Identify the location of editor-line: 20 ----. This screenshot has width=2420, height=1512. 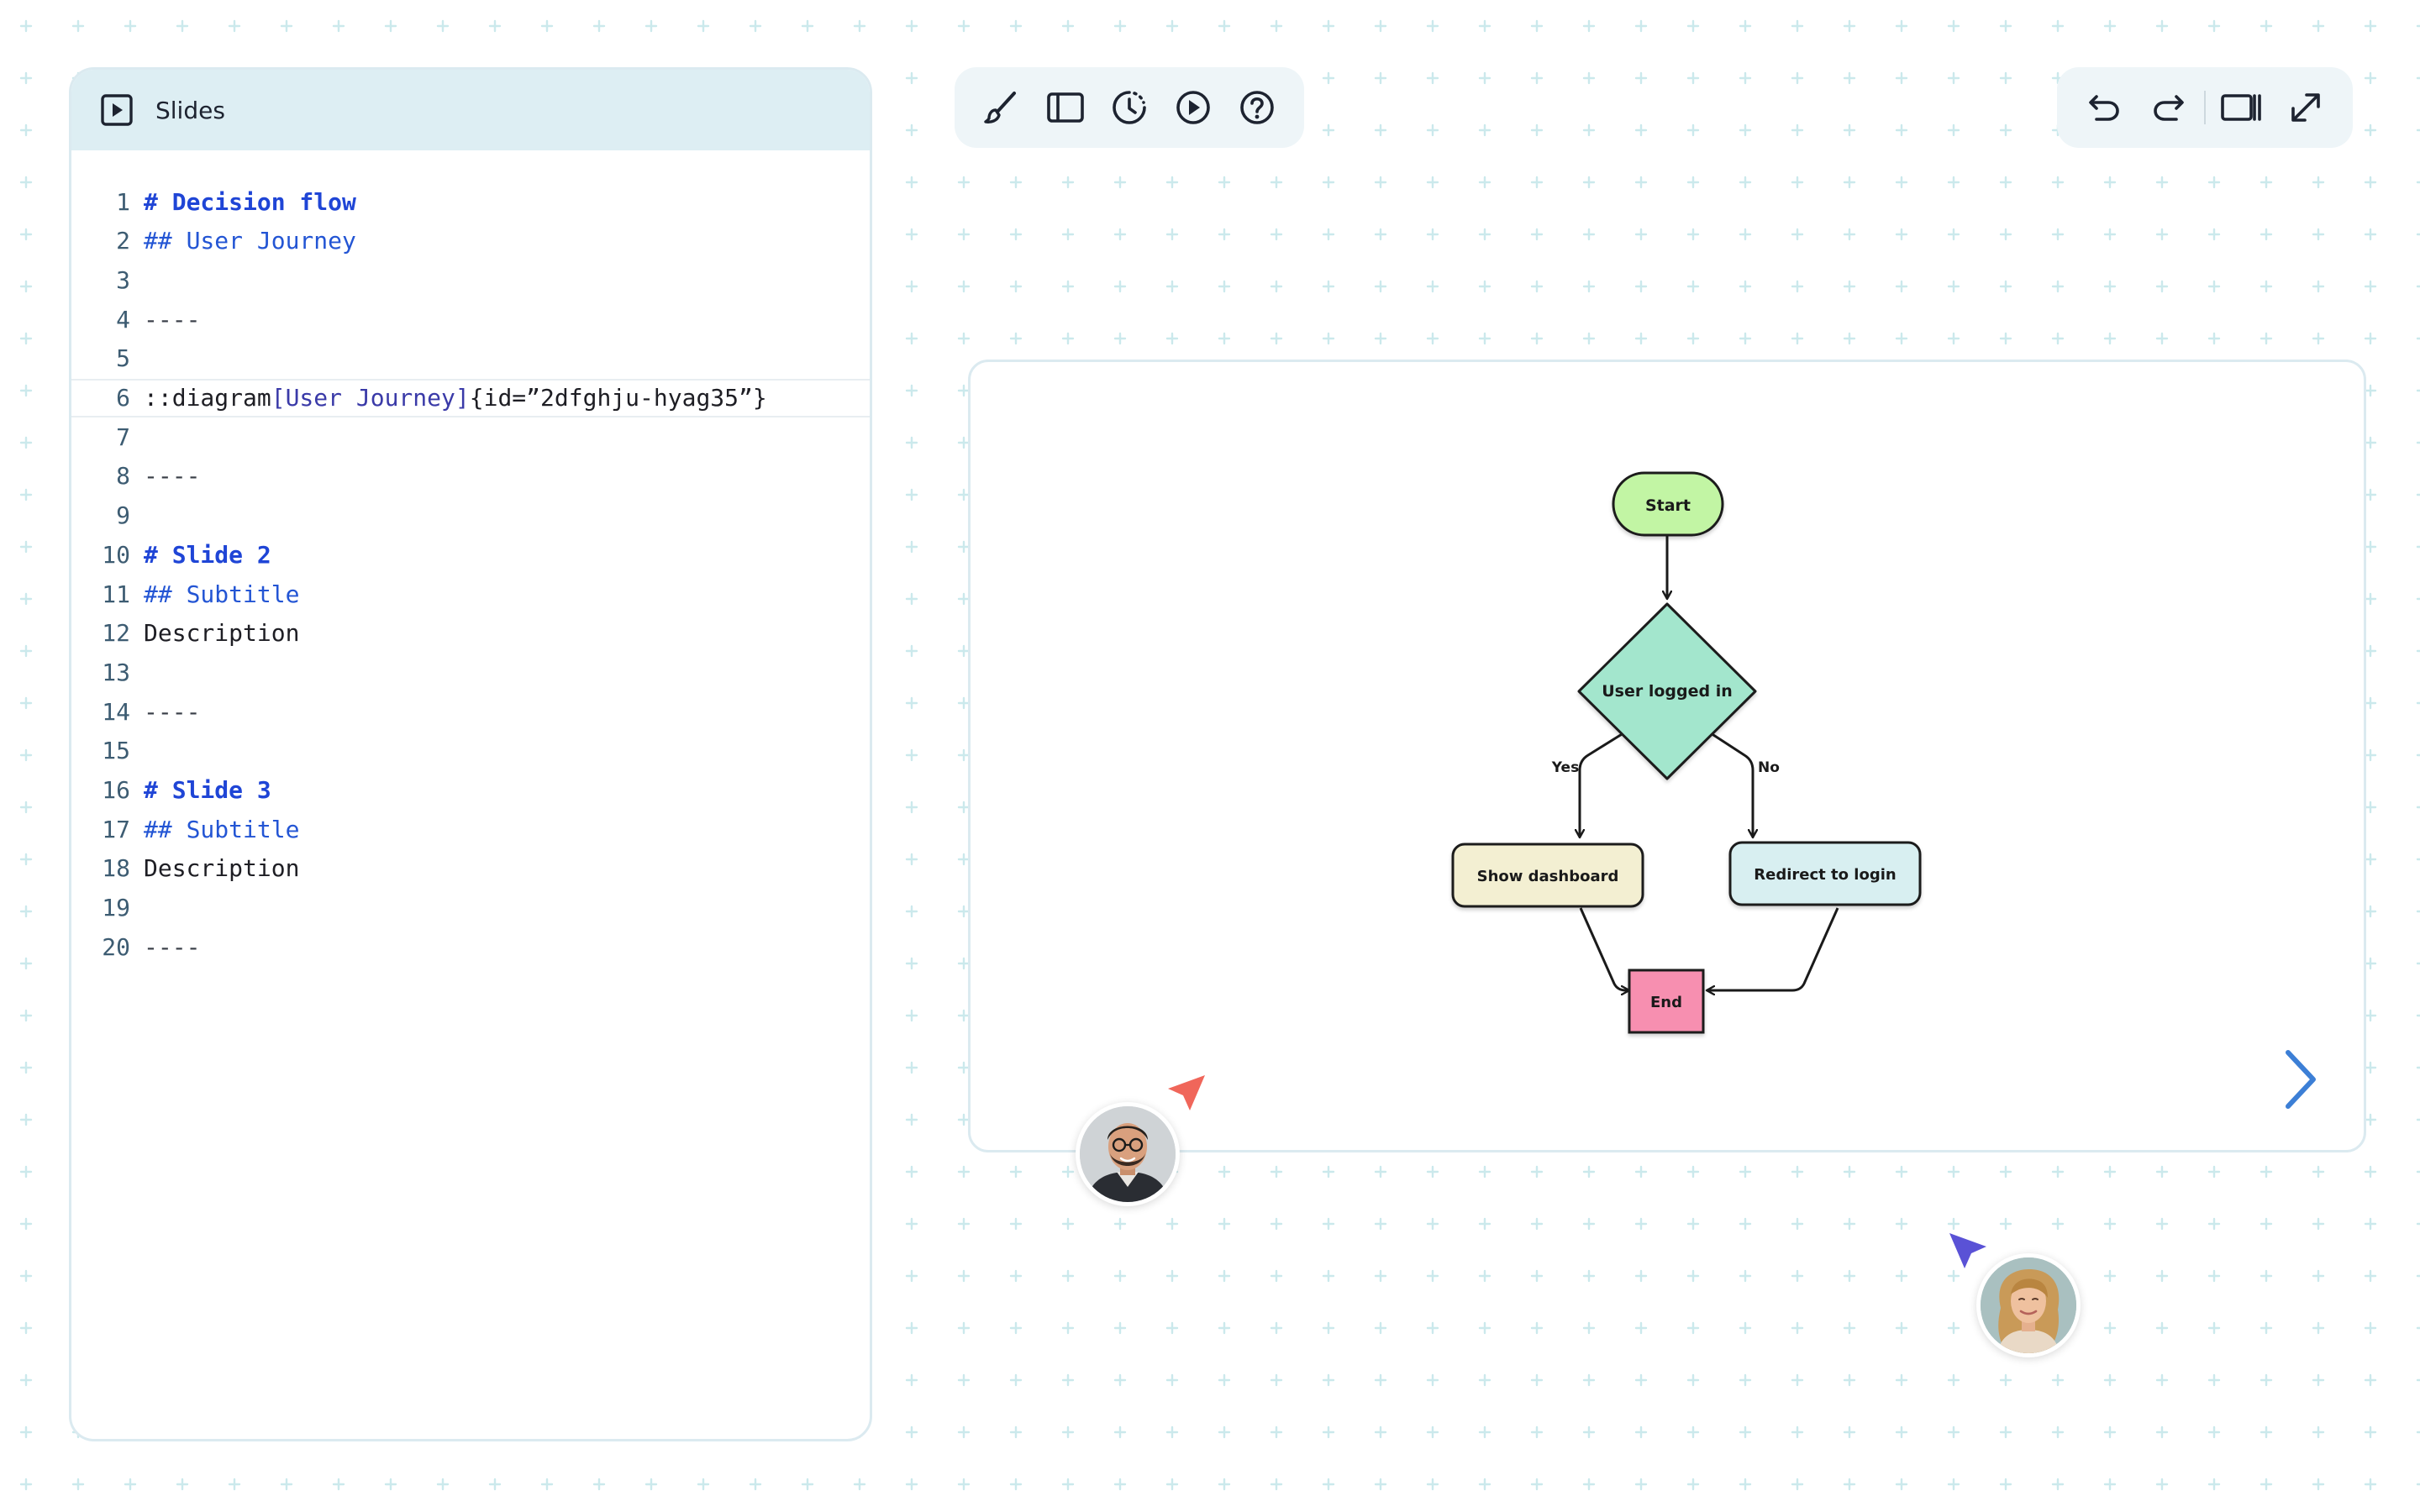
(470, 946).